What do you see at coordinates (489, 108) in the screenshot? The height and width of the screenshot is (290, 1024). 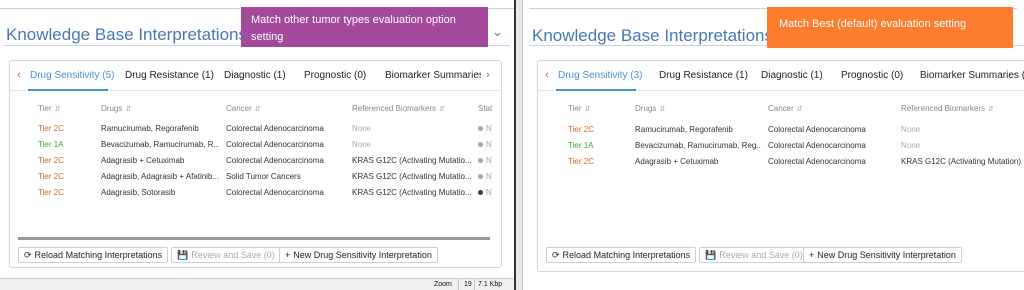 I see `column-header-status: Stat` at bounding box center [489, 108].